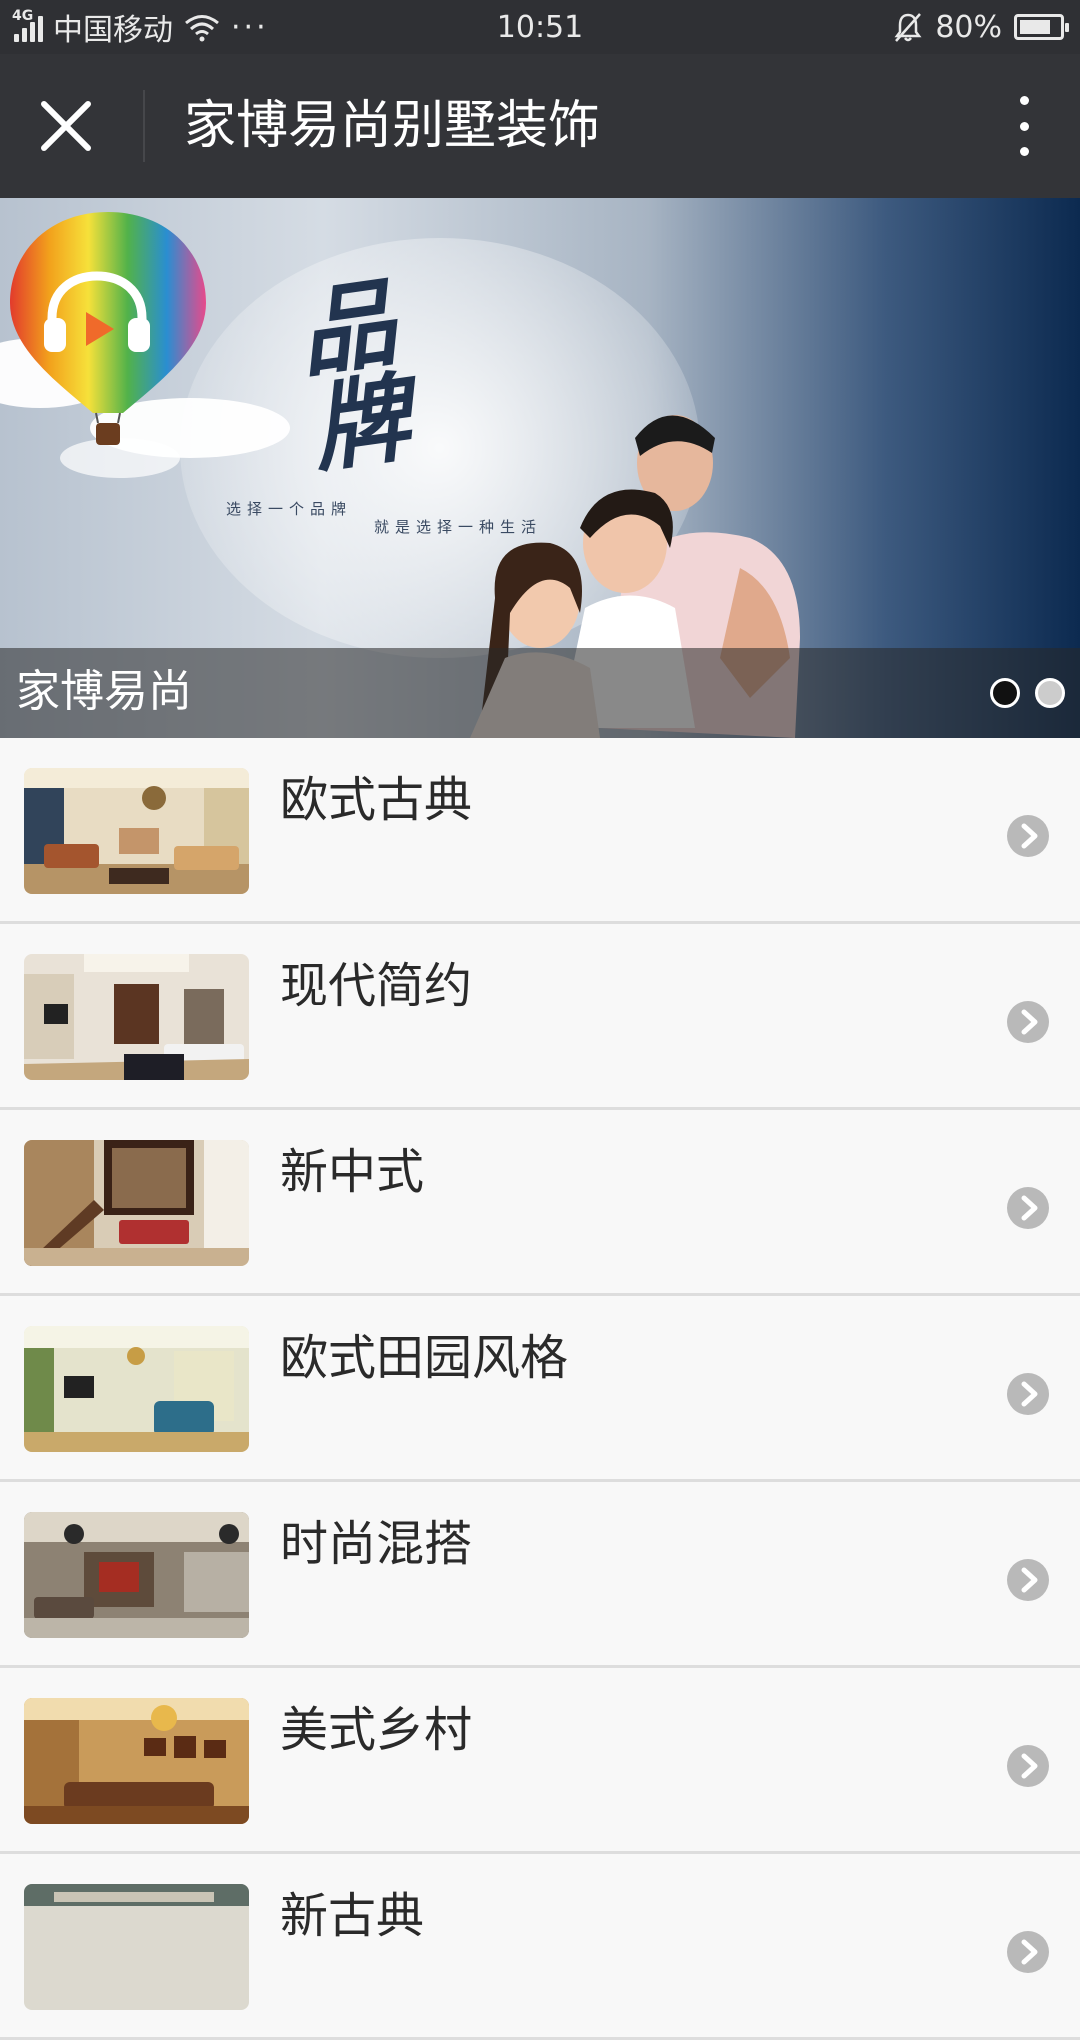 The height and width of the screenshot is (2040, 1080). I want to click on carrier-name: 中国移动, so click(113, 30).